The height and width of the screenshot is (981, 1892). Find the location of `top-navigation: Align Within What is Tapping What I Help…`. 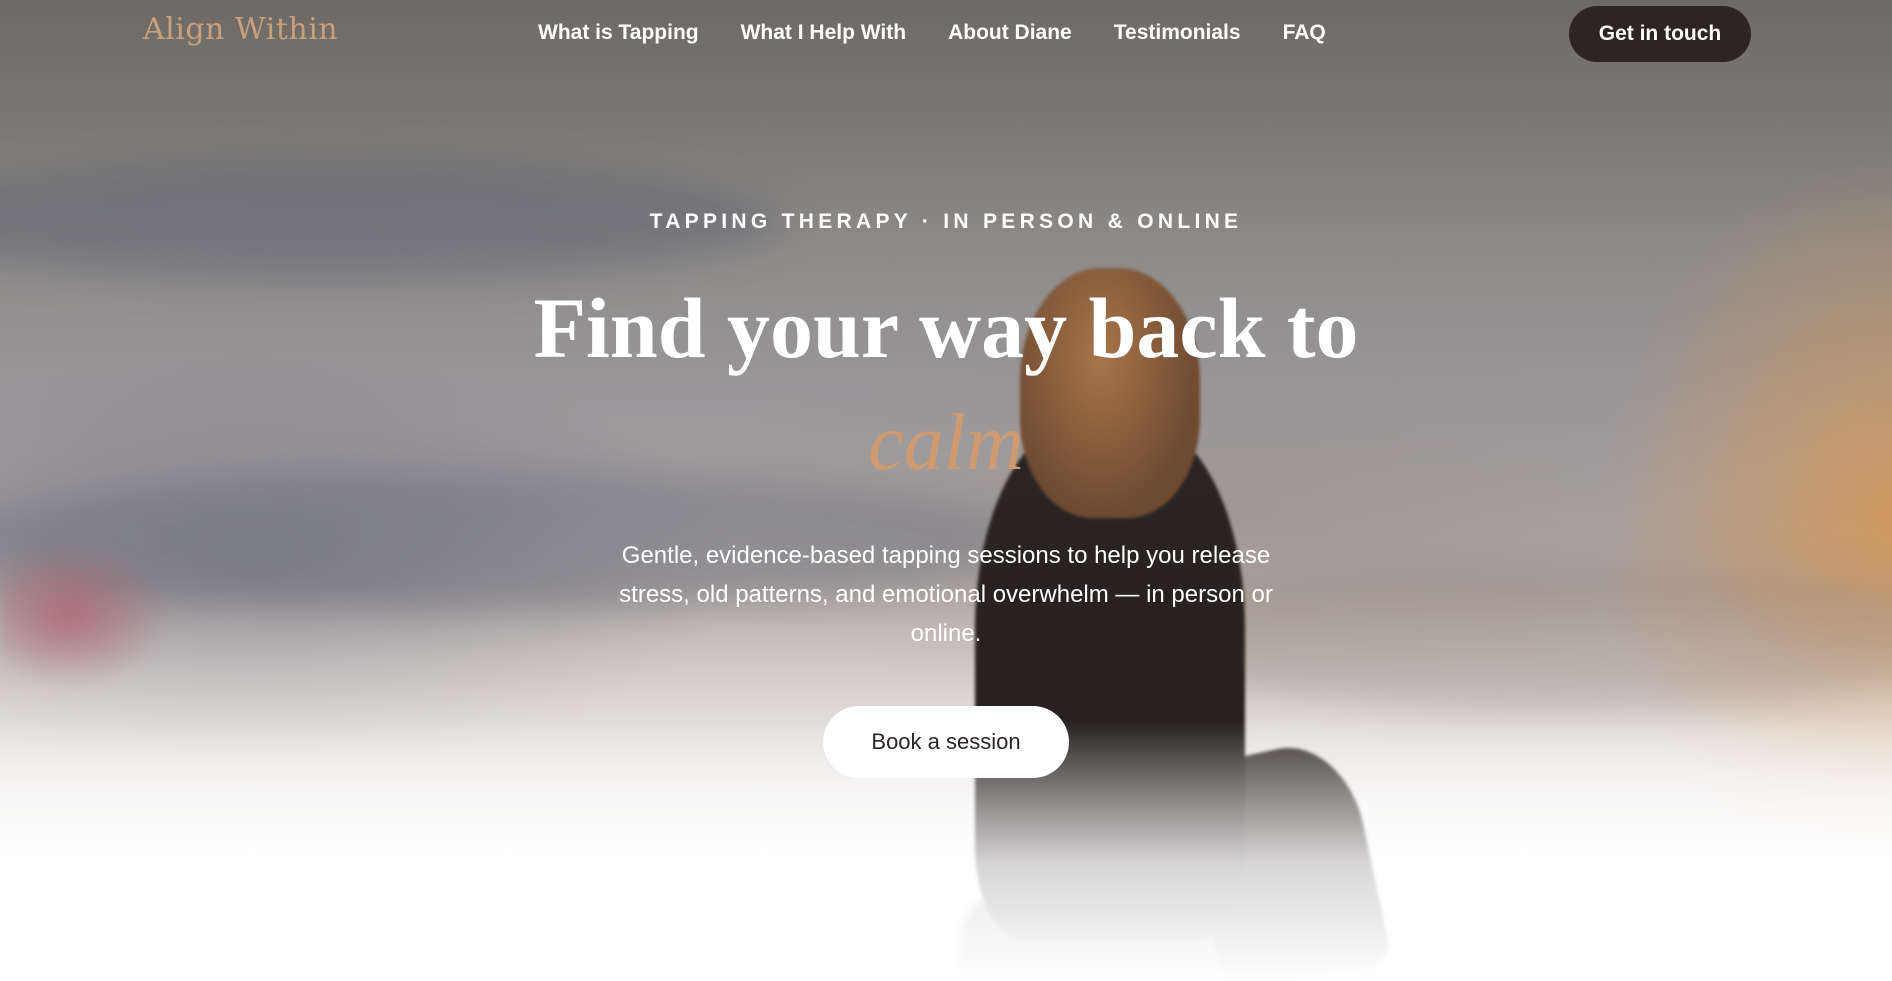

top-navigation: Align Within What is Tapping What I Help… is located at coordinates (946, 34).